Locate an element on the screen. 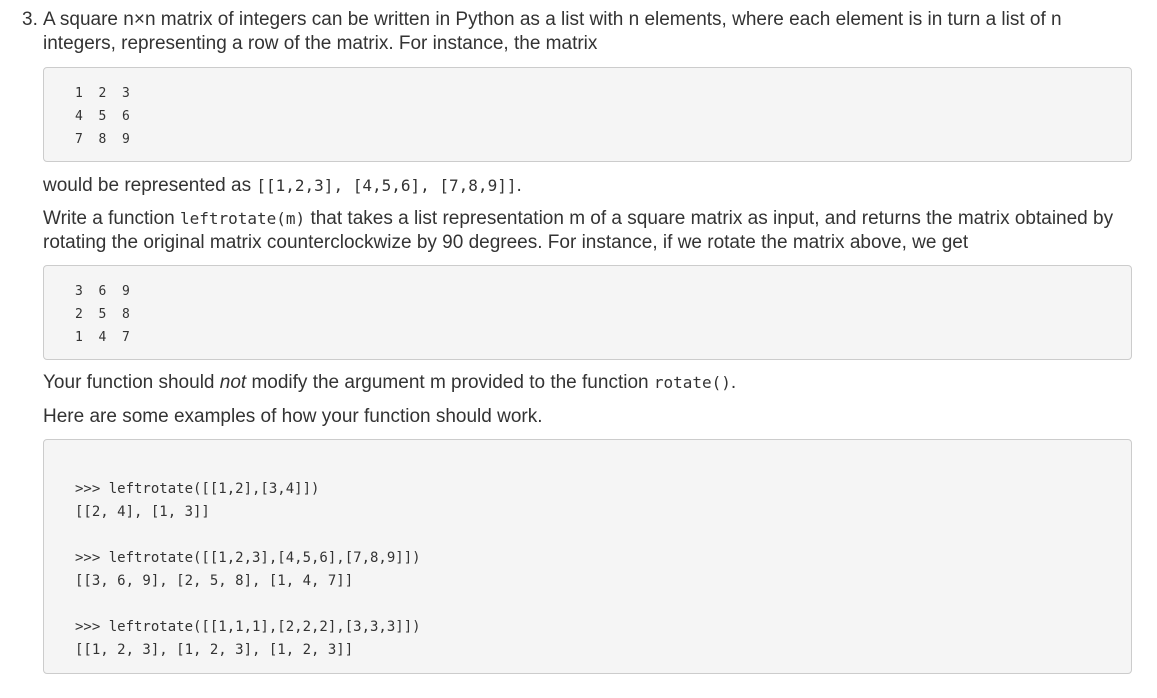 Image resolution: width=1157 pixels, height=698 pixels. example-result: [[3, 6, 9], [2, 5, 8], [1, 4, 7]] is located at coordinates (214, 581).